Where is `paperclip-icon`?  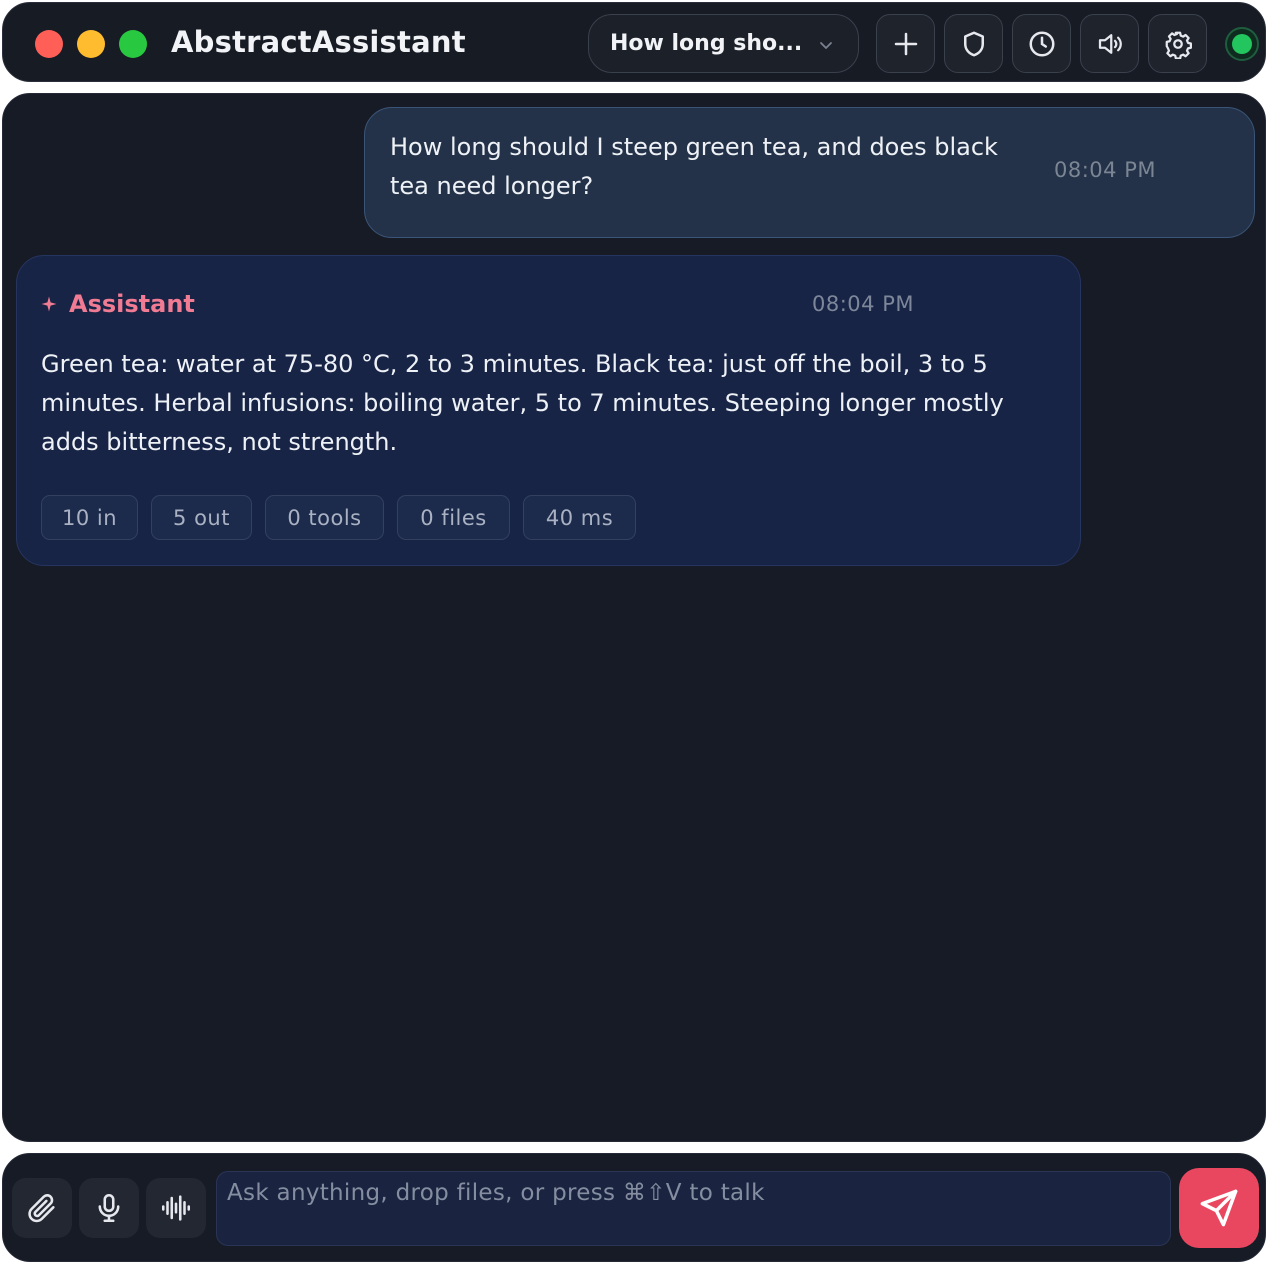 paperclip-icon is located at coordinates (41, 1208).